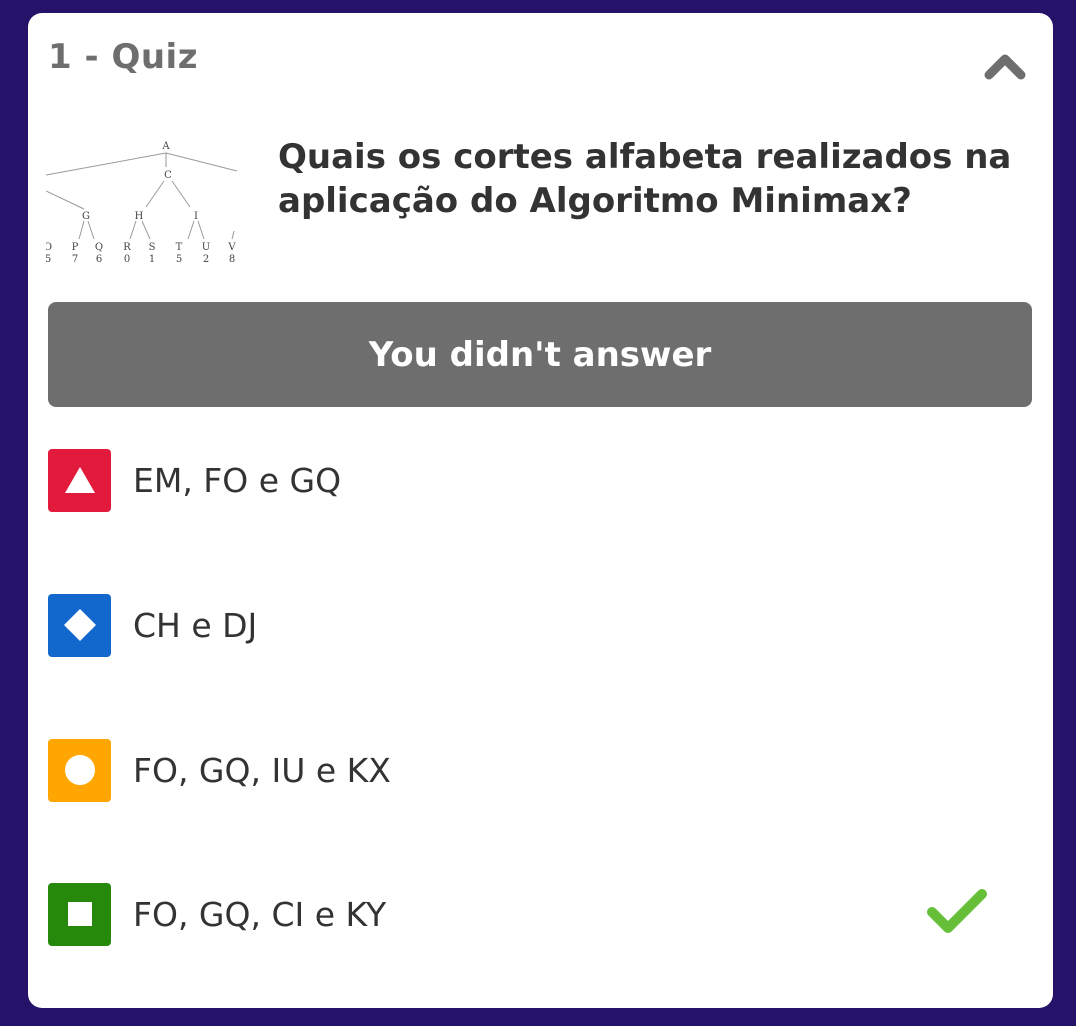 This screenshot has width=1076, height=1026. I want to click on chevron-up-icon, so click(1005, 67).